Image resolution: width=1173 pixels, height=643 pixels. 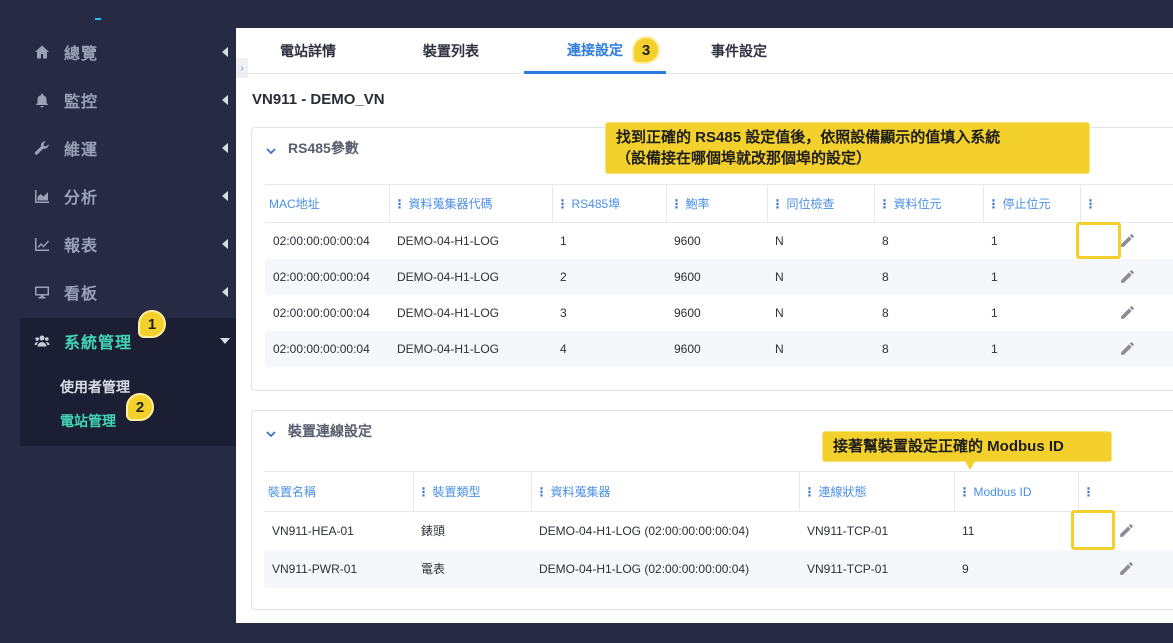 What do you see at coordinates (308, 51) in the screenshot?
I see `tab-station-details: 電站詳情` at bounding box center [308, 51].